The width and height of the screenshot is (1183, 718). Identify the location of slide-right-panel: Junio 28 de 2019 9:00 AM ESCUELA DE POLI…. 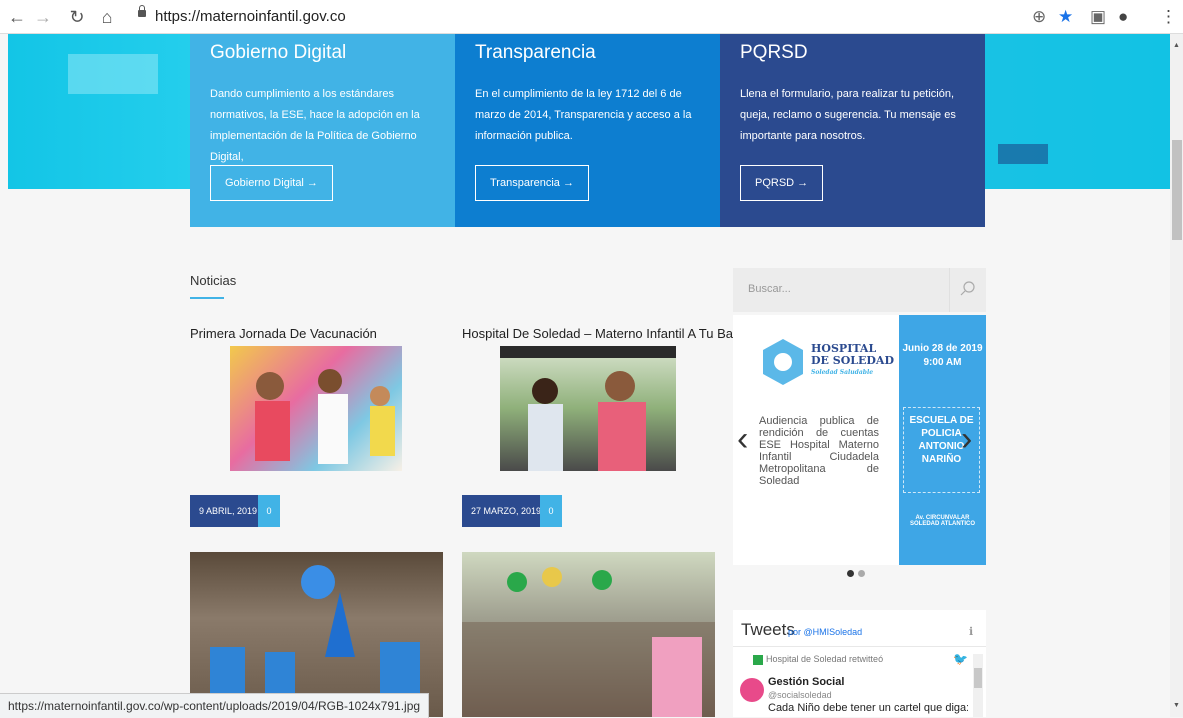
(942, 440).